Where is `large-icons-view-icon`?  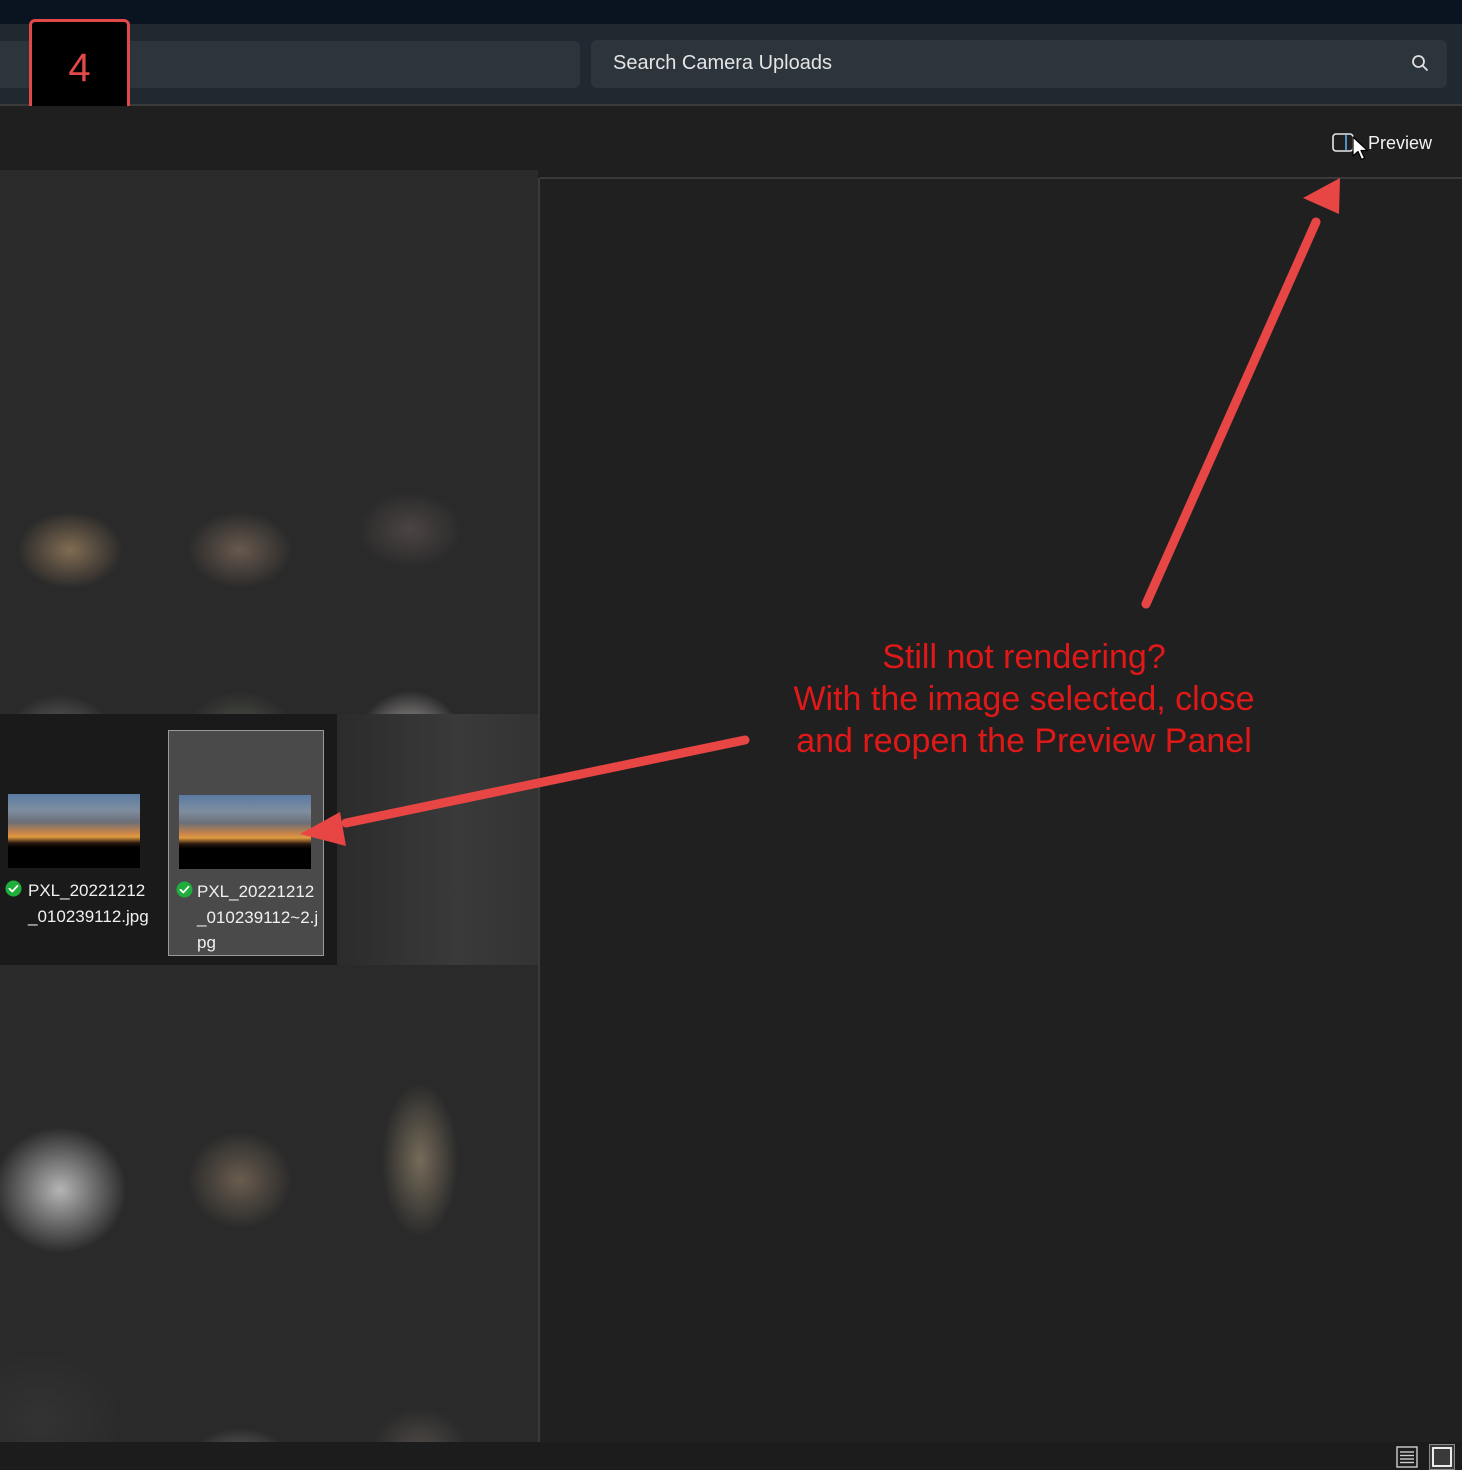 large-icons-view-icon is located at coordinates (1442, 1457).